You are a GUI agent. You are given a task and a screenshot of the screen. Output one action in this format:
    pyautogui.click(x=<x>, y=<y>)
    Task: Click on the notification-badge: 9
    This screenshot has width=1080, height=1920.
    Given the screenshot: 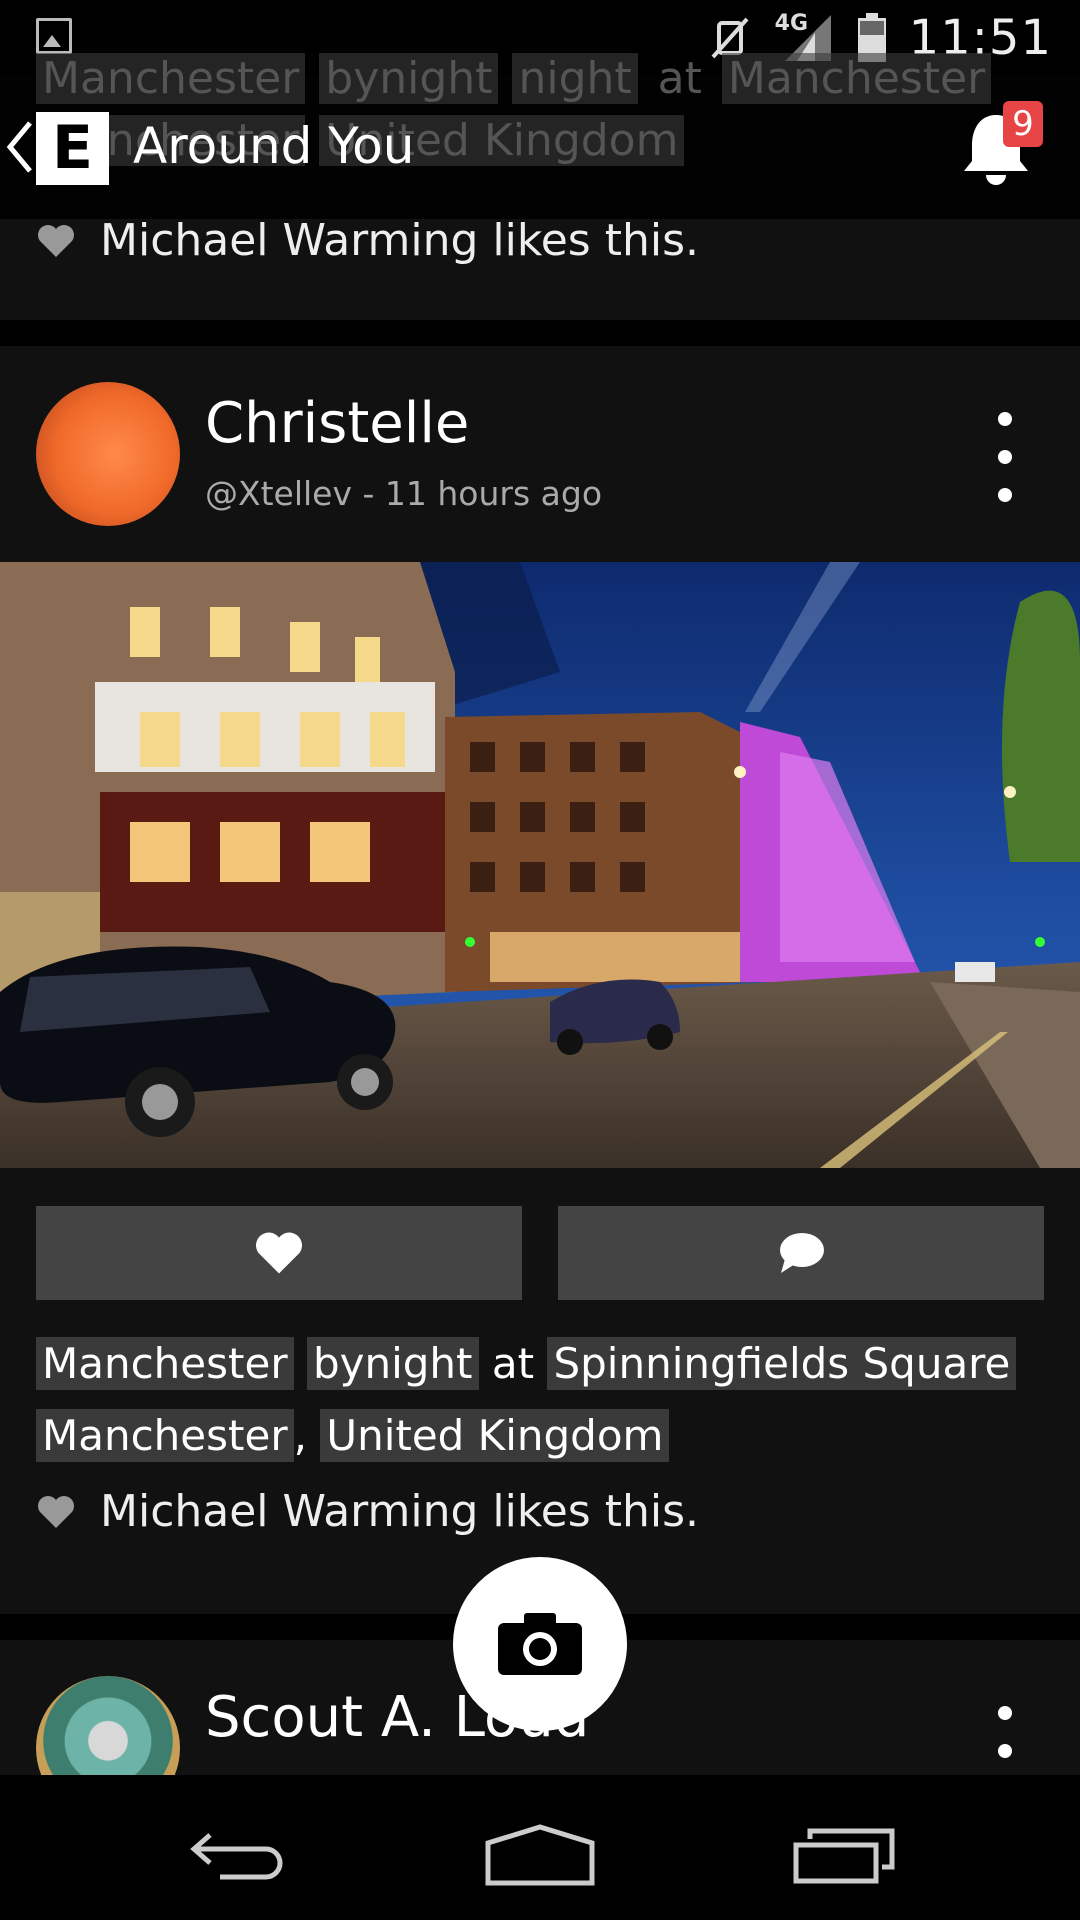 What is the action you would take?
    pyautogui.click(x=1023, y=124)
    